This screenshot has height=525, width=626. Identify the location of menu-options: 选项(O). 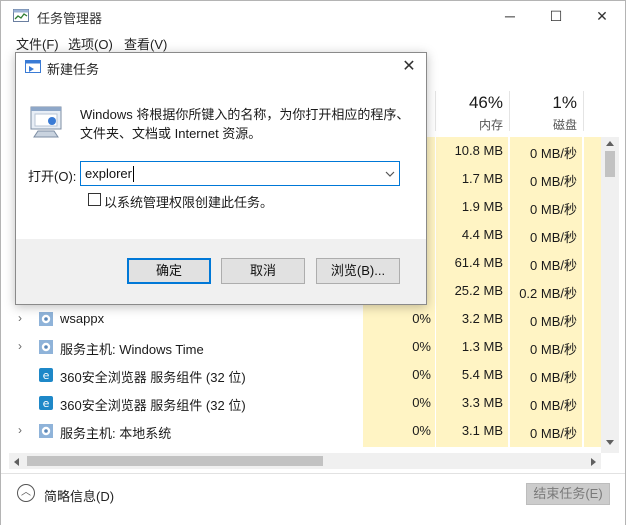
(90, 43).